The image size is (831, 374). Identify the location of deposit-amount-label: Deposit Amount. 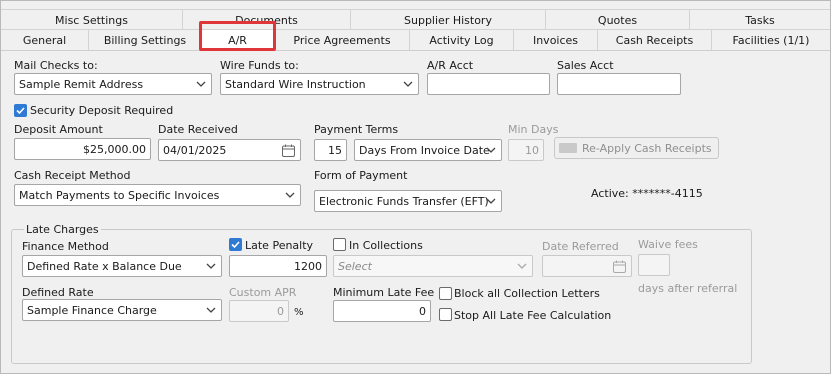
(58, 129).